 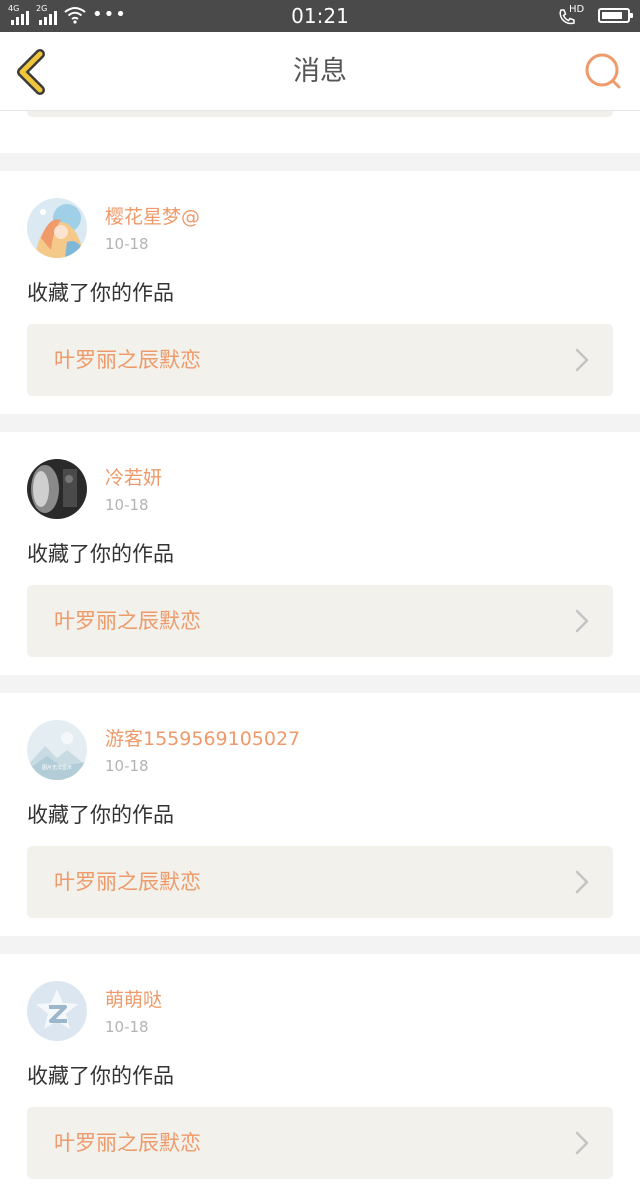 What do you see at coordinates (577, 9) in the screenshot?
I see `hd-label: HD` at bounding box center [577, 9].